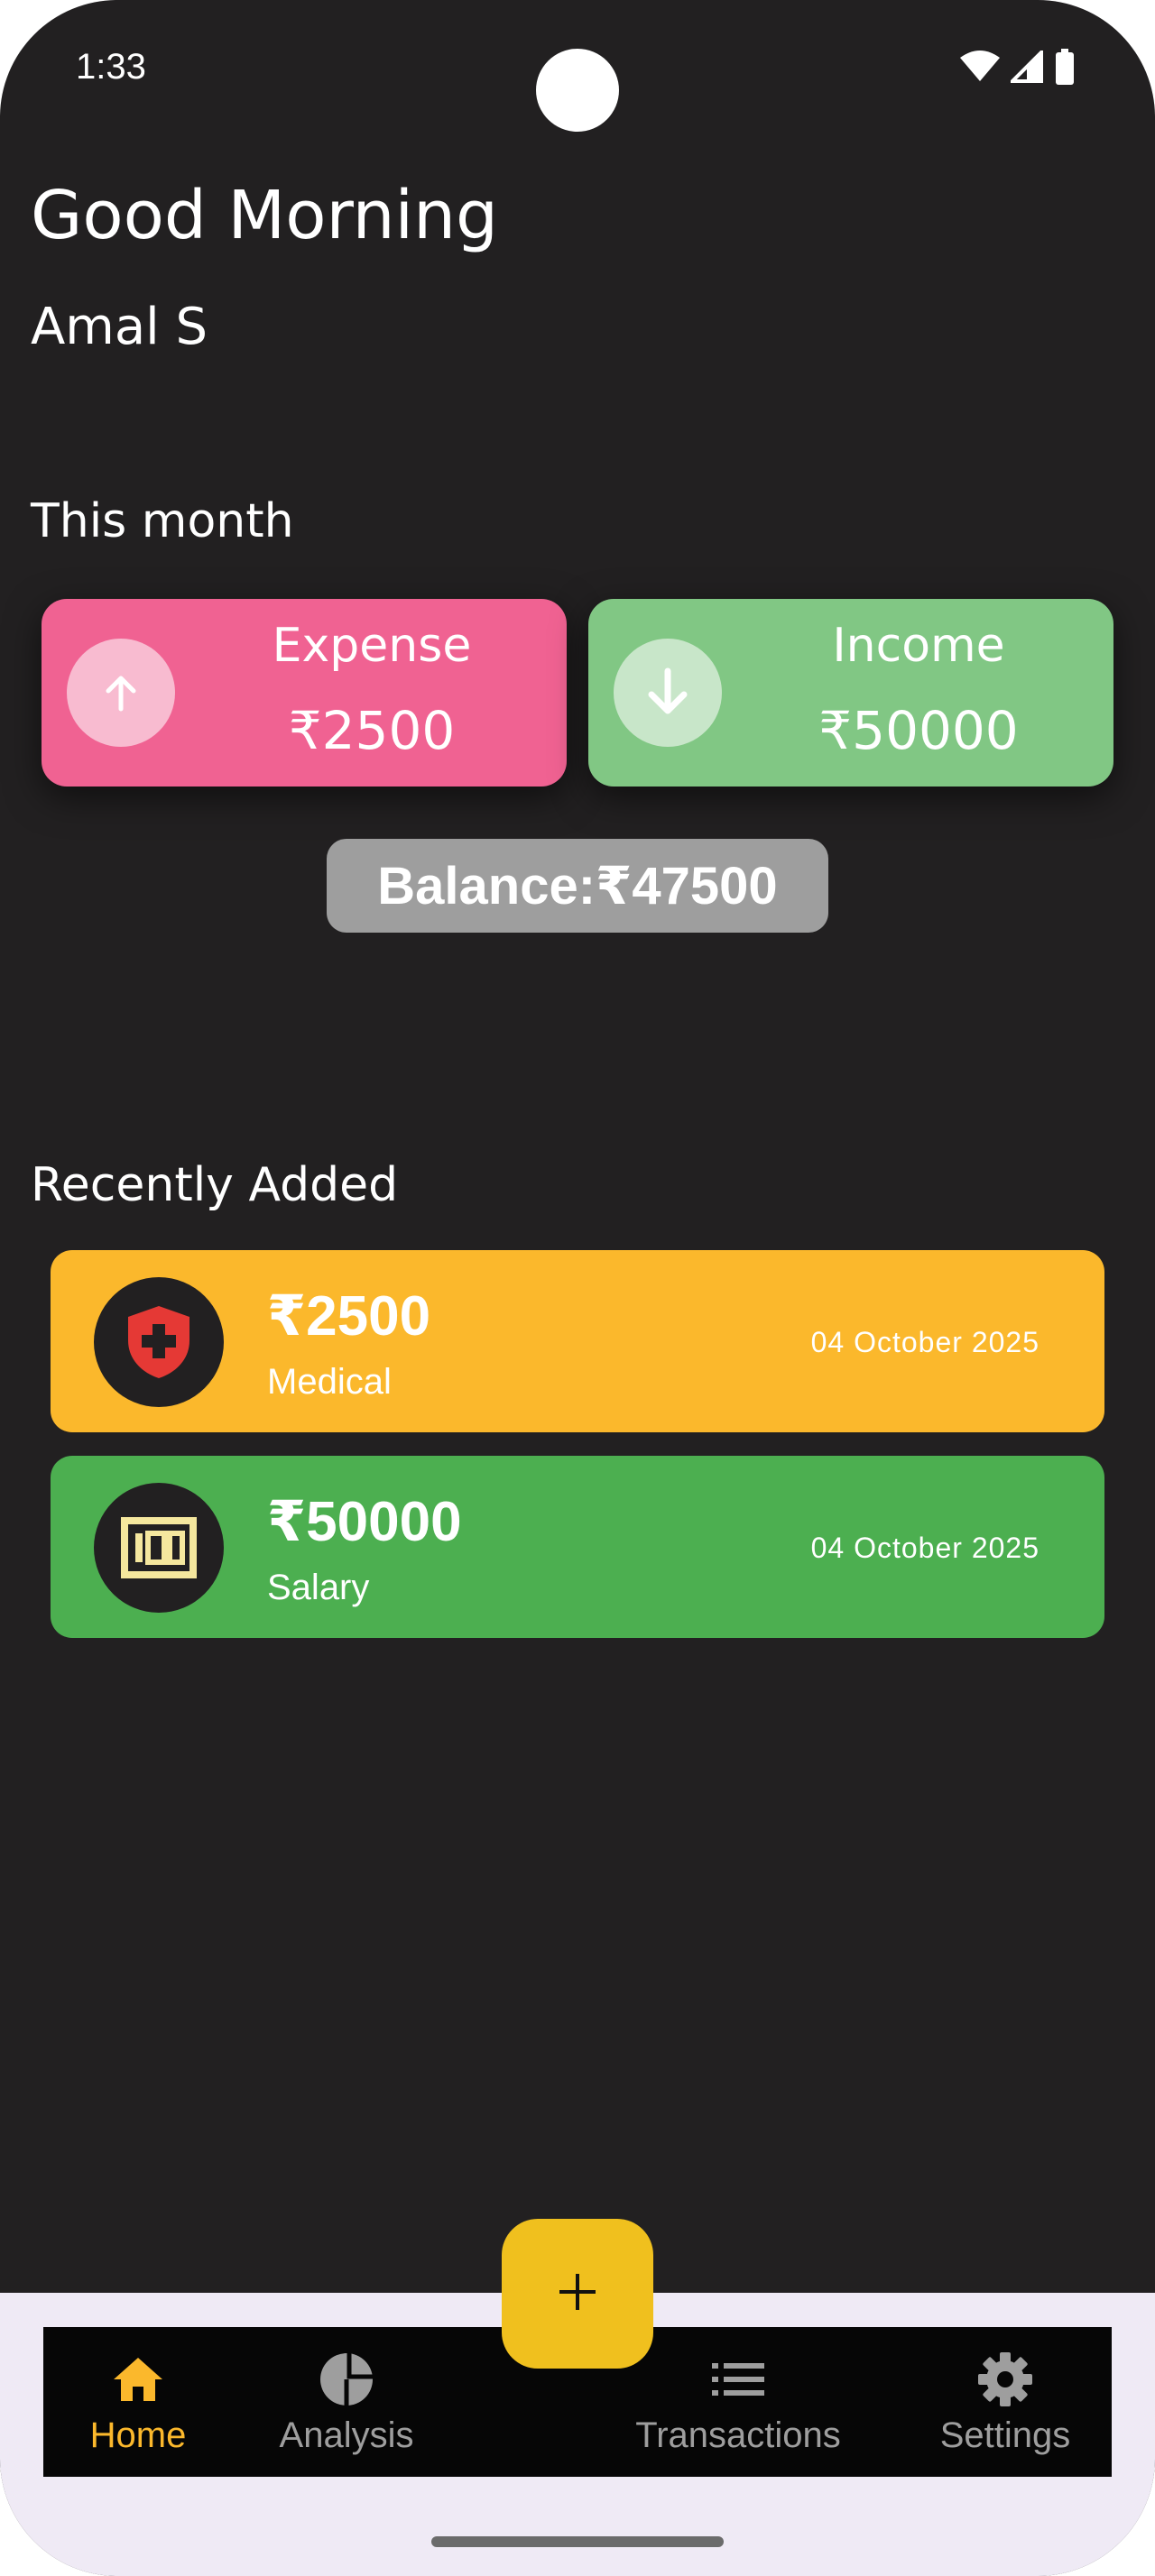  Describe the element at coordinates (364, 1522) in the screenshot. I see `transaction-amount: ₹50000` at that location.